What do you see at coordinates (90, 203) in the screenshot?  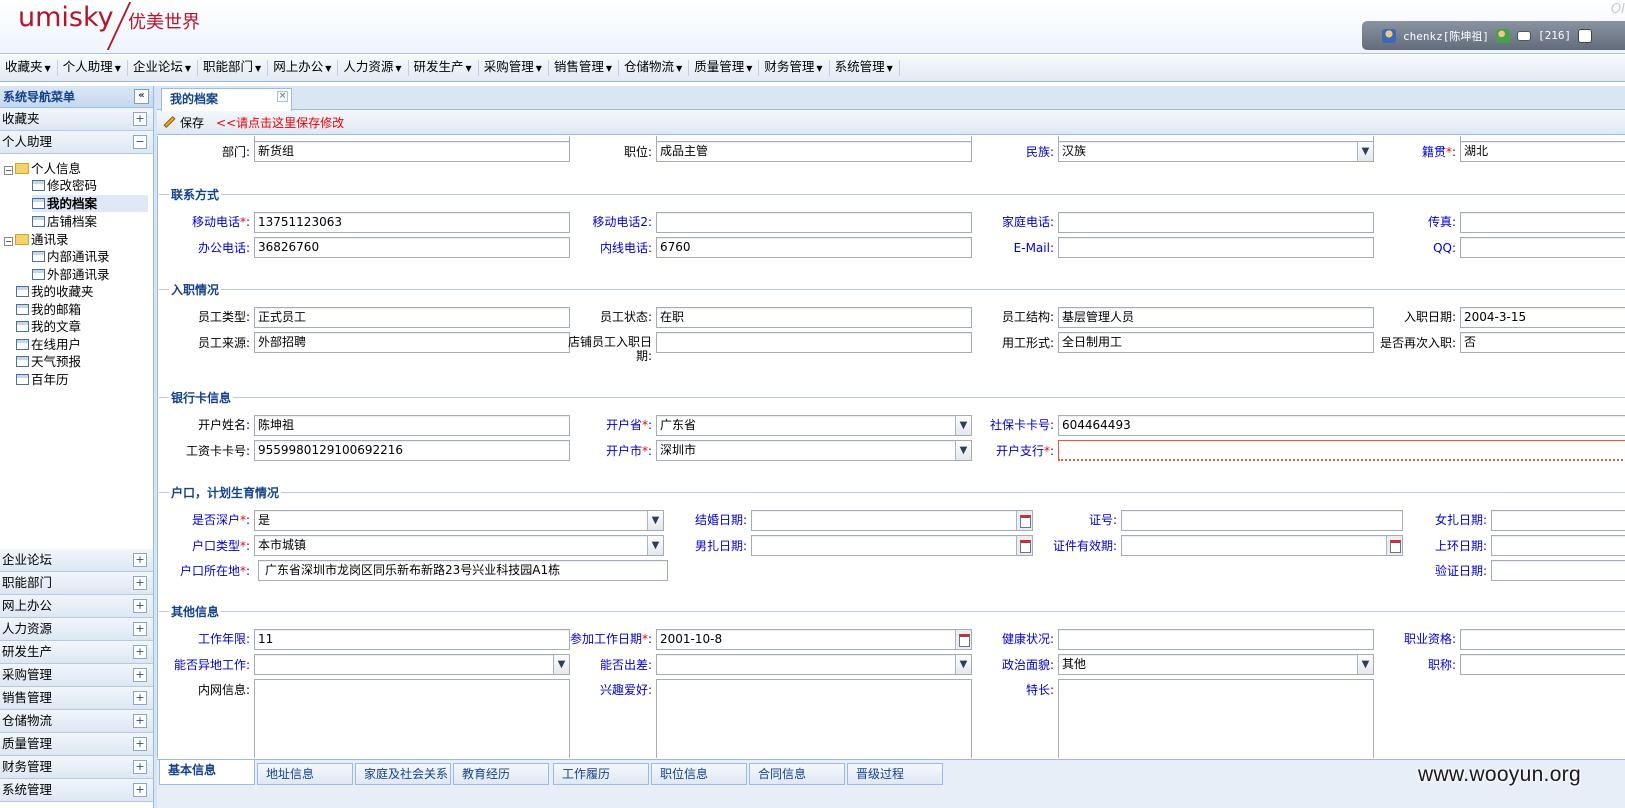 I see `tree-item-my-profile: 我的档案` at bounding box center [90, 203].